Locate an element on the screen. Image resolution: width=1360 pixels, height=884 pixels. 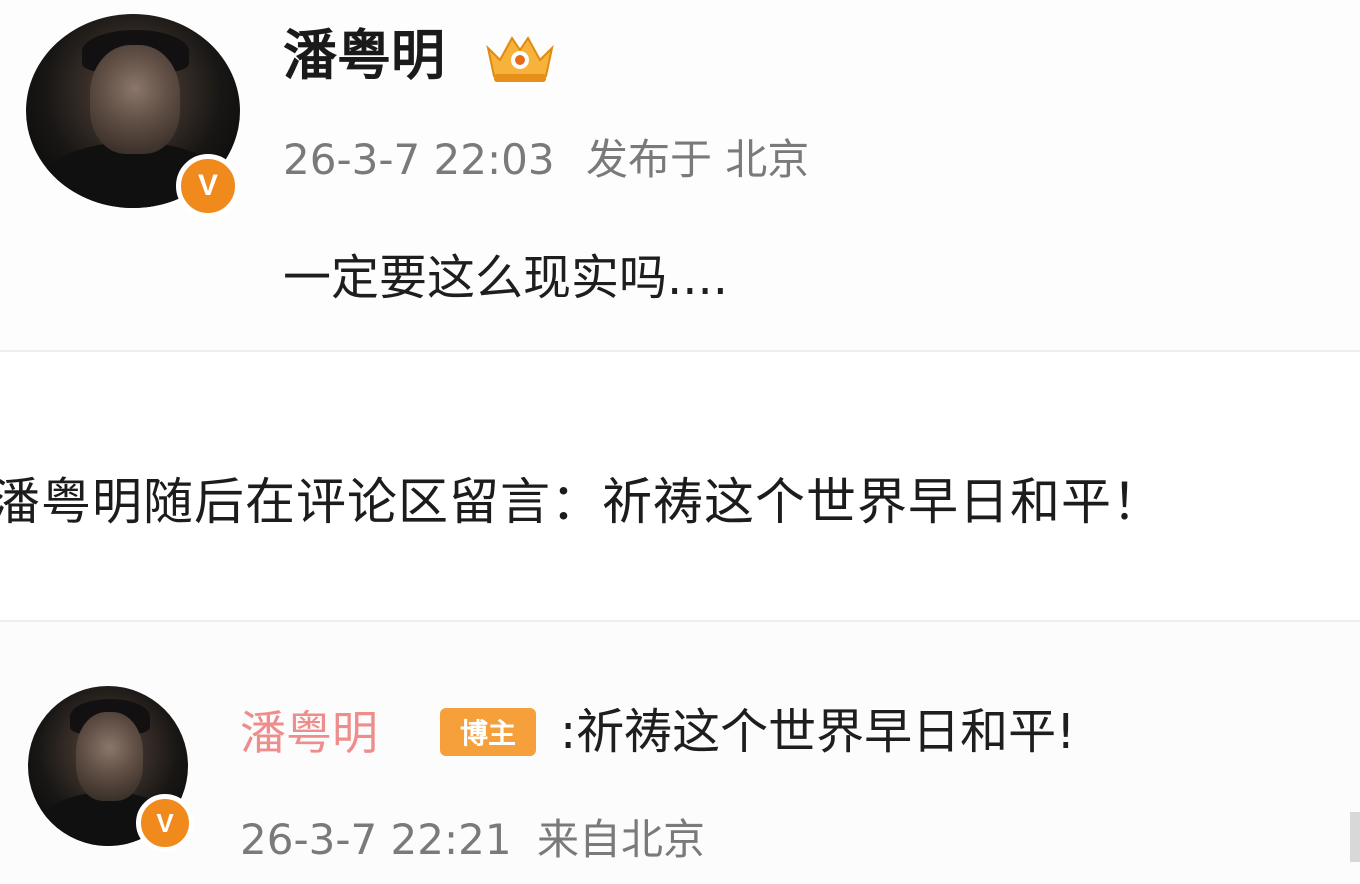
comment-meta: 26-3-7 22:21 来自北京 is located at coordinates (472, 840).